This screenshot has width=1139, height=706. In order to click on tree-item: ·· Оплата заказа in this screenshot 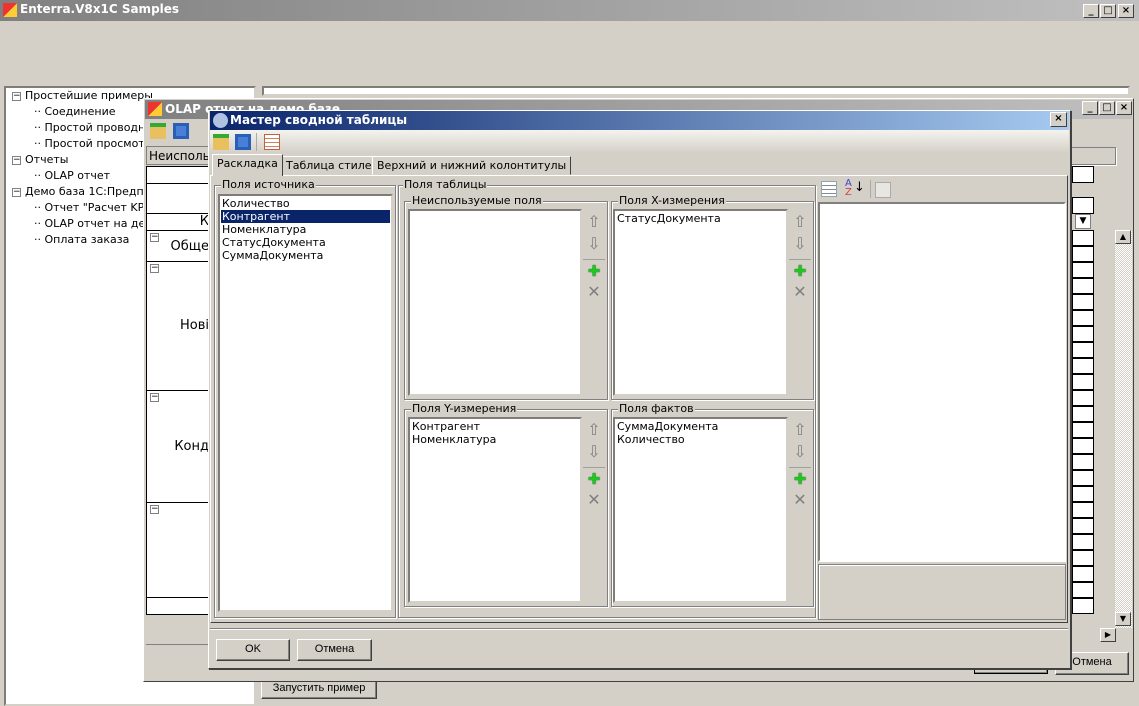, I will do `click(81, 239)`.